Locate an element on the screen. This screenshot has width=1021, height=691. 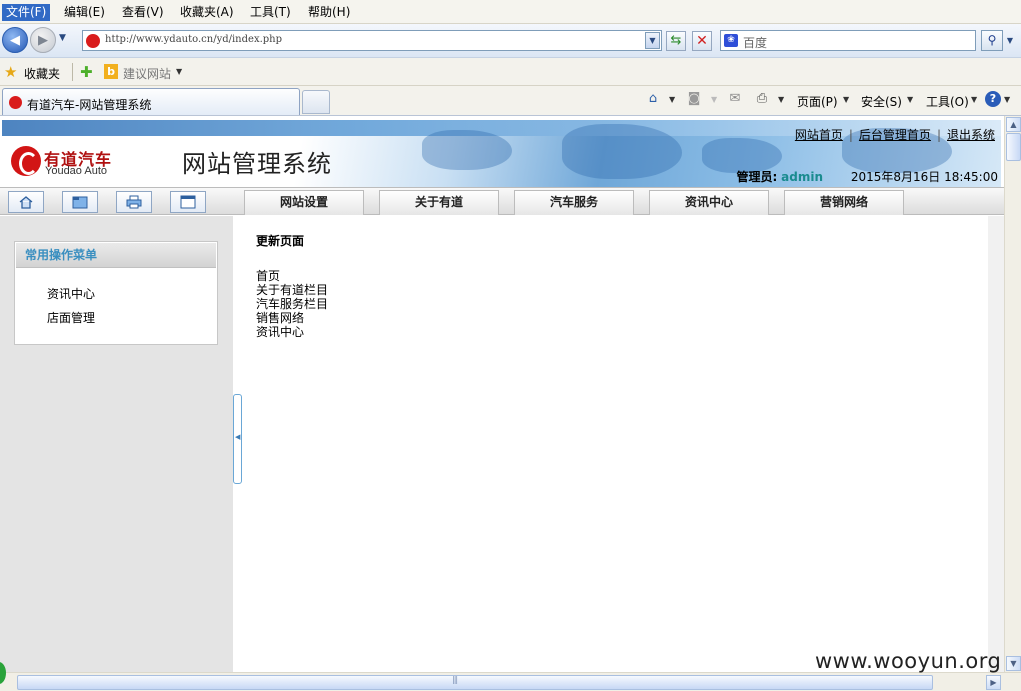
update-sales-network-link: 销售网络 is located at coordinates (292, 318).